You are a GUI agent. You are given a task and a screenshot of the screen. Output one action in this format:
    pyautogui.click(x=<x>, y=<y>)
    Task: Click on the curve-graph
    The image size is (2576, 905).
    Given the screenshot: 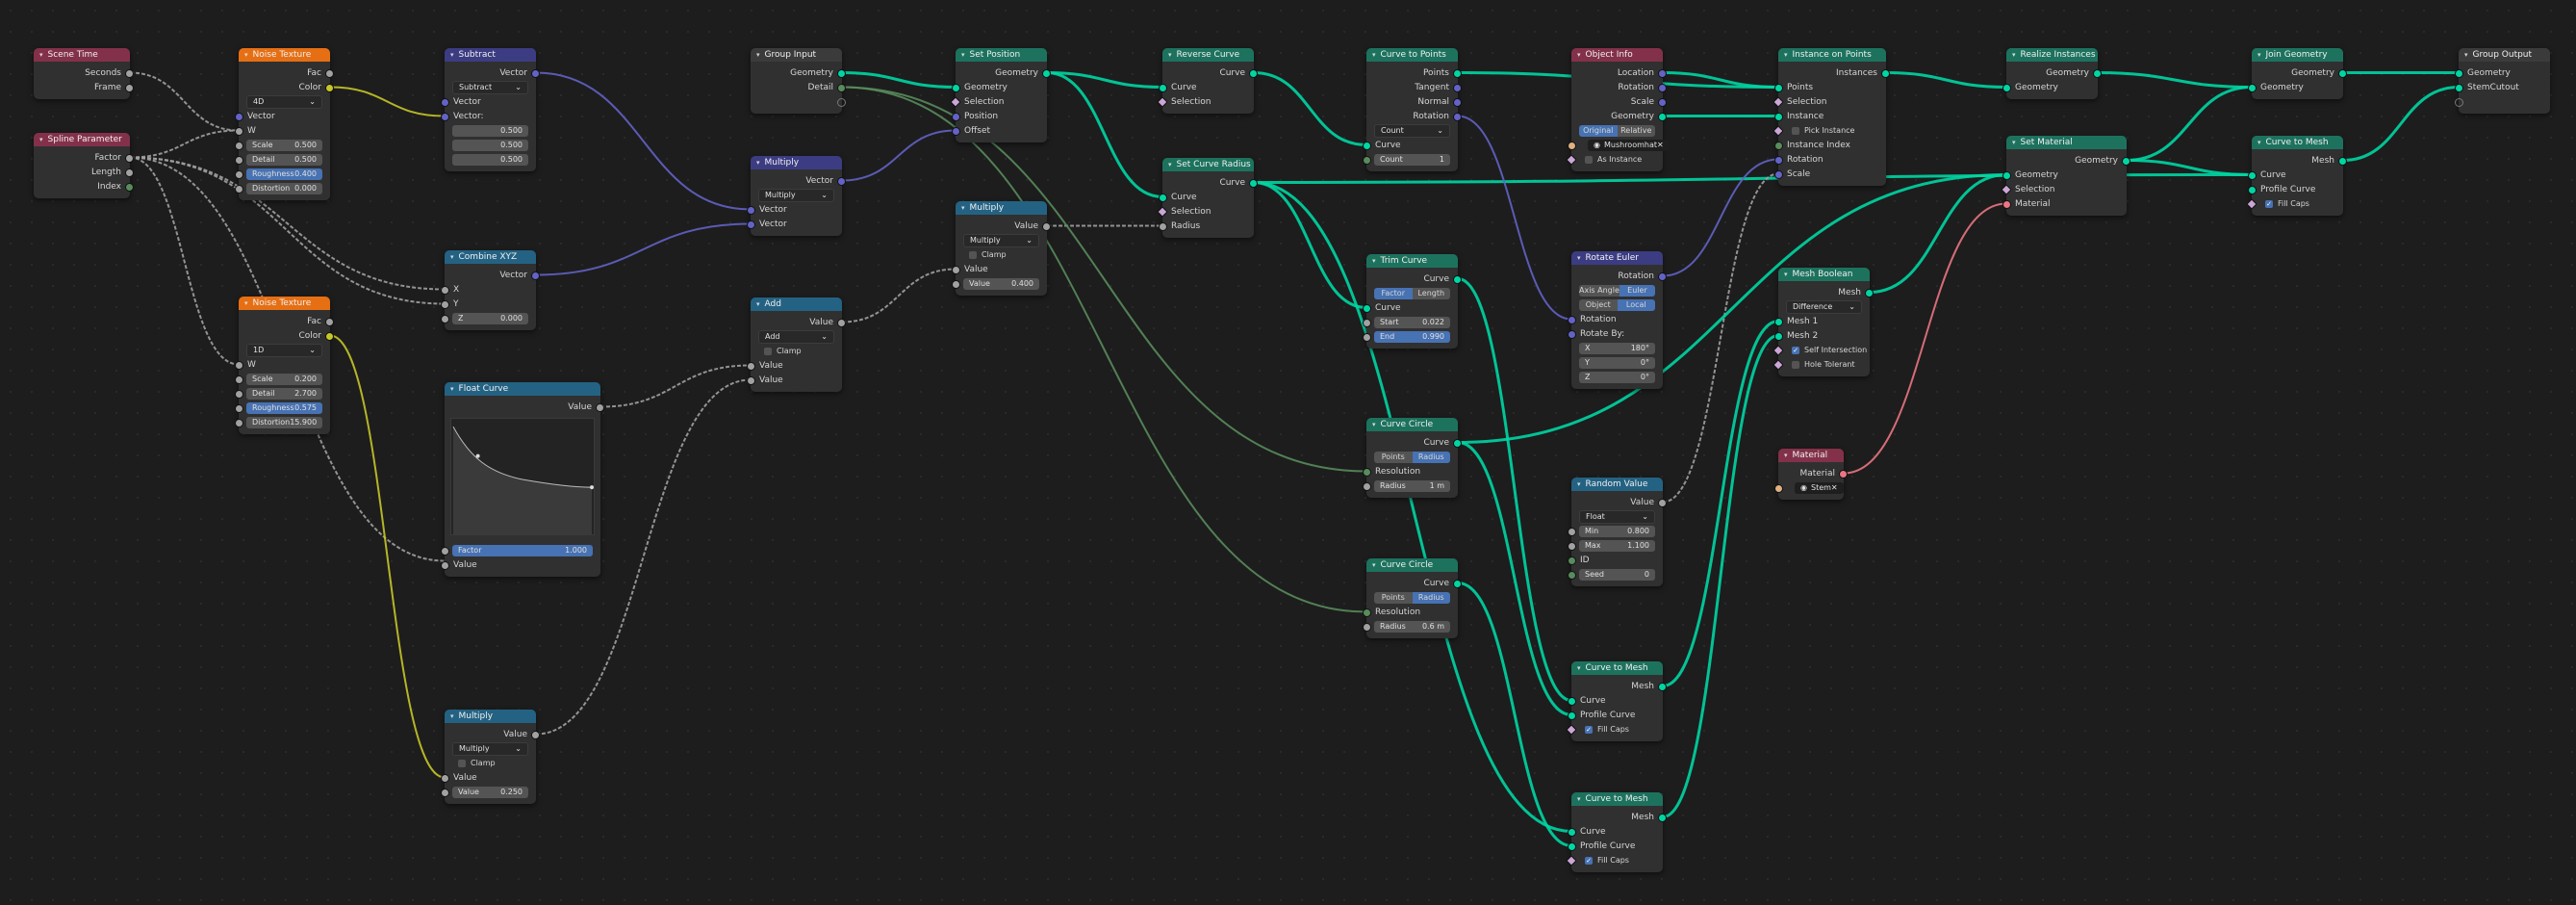 What is the action you would take?
    pyautogui.click(x=522, y=476)
    